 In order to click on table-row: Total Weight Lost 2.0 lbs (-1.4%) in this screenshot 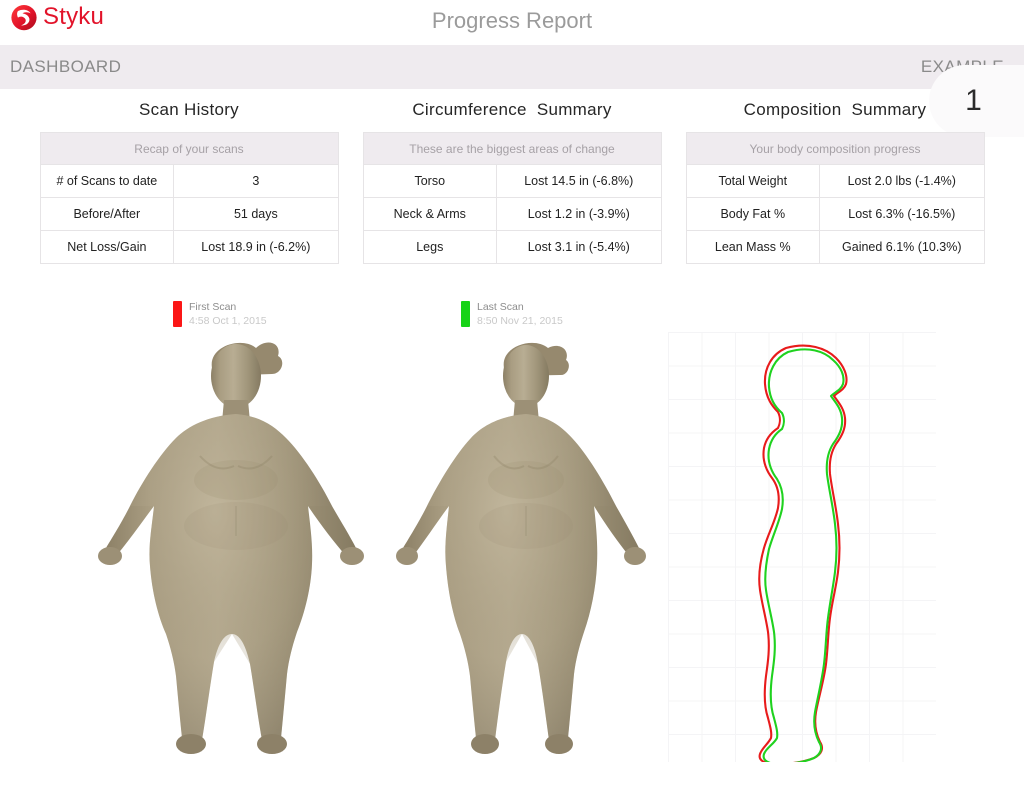, I will do `click(835, 181)`.